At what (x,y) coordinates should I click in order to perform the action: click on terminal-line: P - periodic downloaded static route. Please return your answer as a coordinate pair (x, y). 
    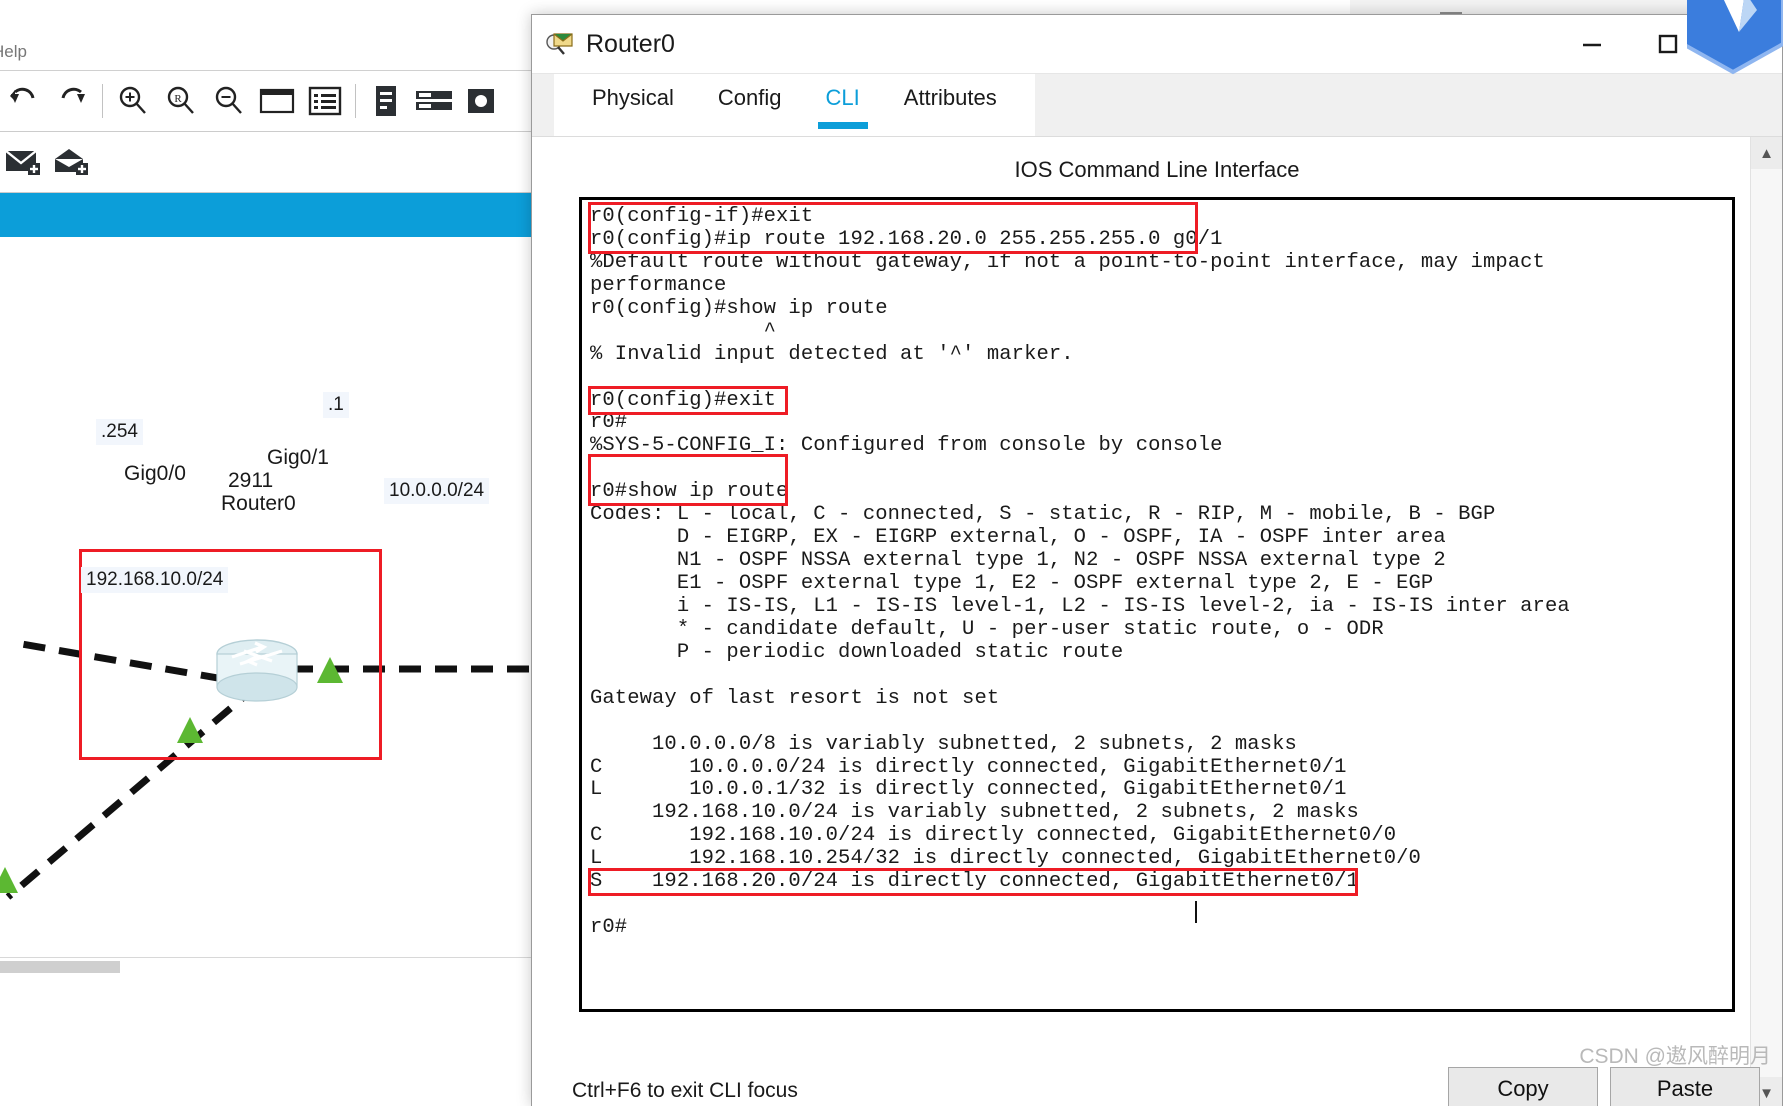
    Looking at the image, I should click on (857, 652).